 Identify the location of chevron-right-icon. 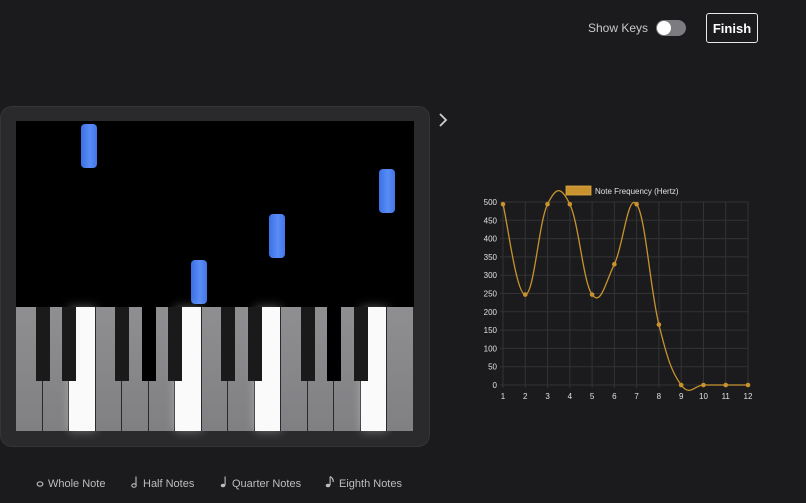
(443, 122).